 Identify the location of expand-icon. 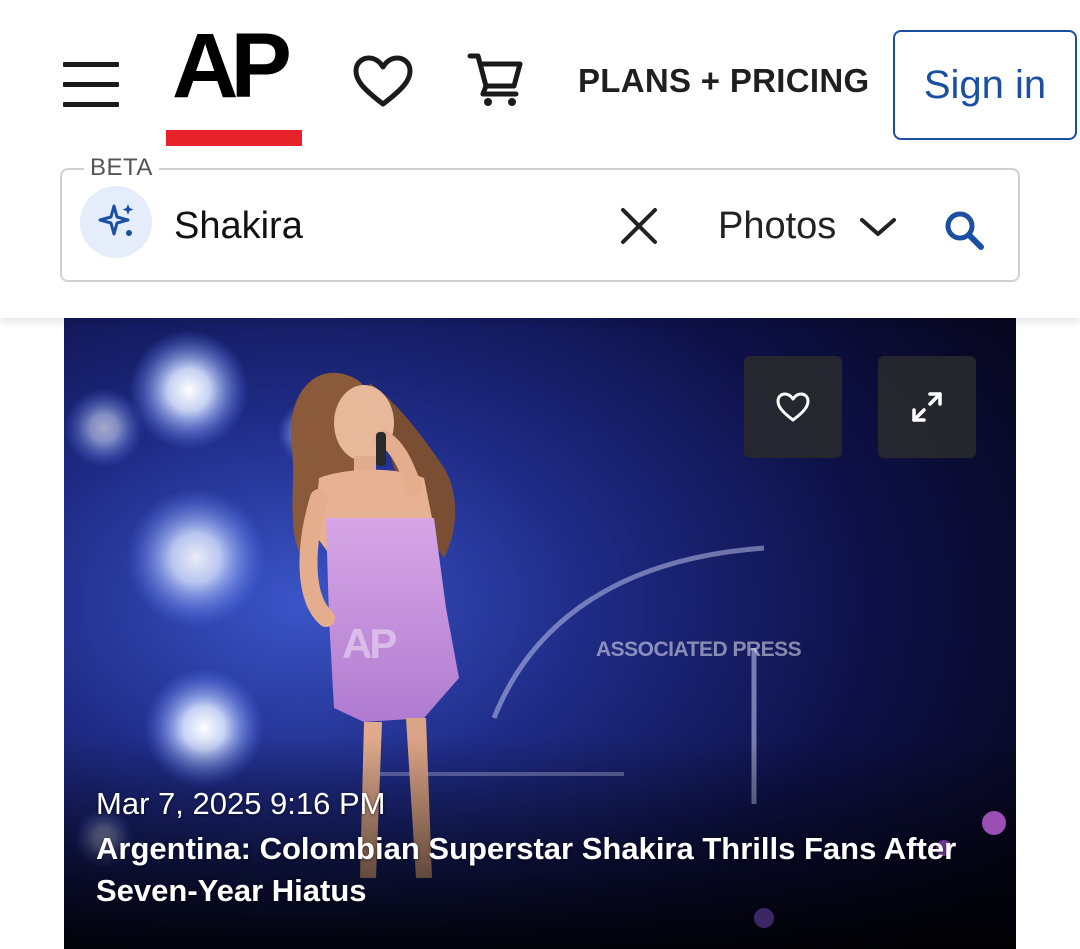
(927, 407).